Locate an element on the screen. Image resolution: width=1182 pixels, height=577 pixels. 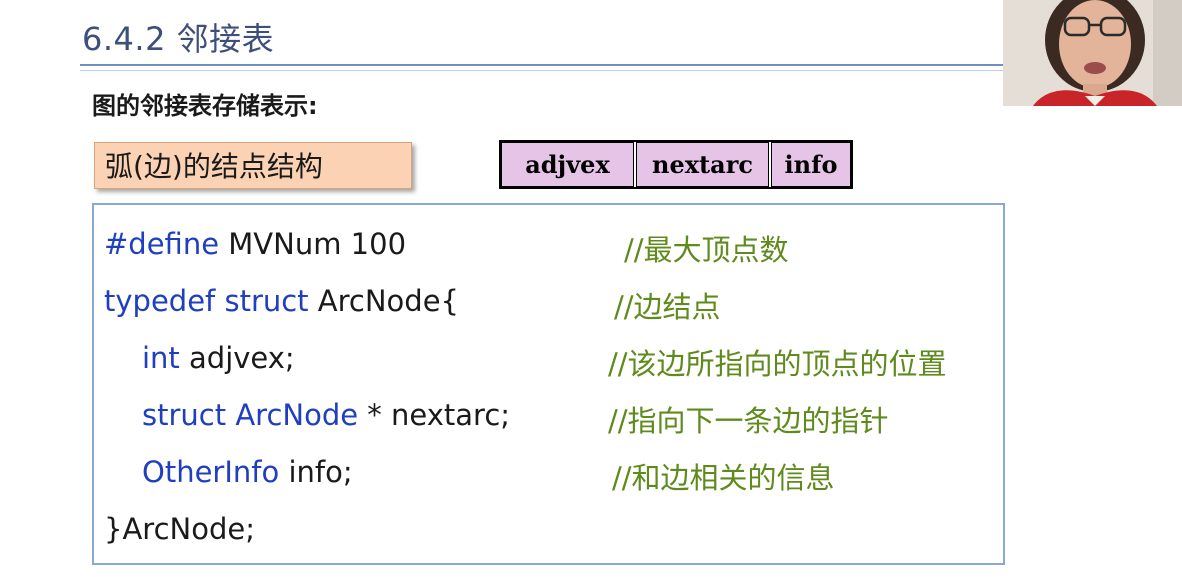
code-line: typedef struct ArcNode{ is located at coordinates (281, 301).